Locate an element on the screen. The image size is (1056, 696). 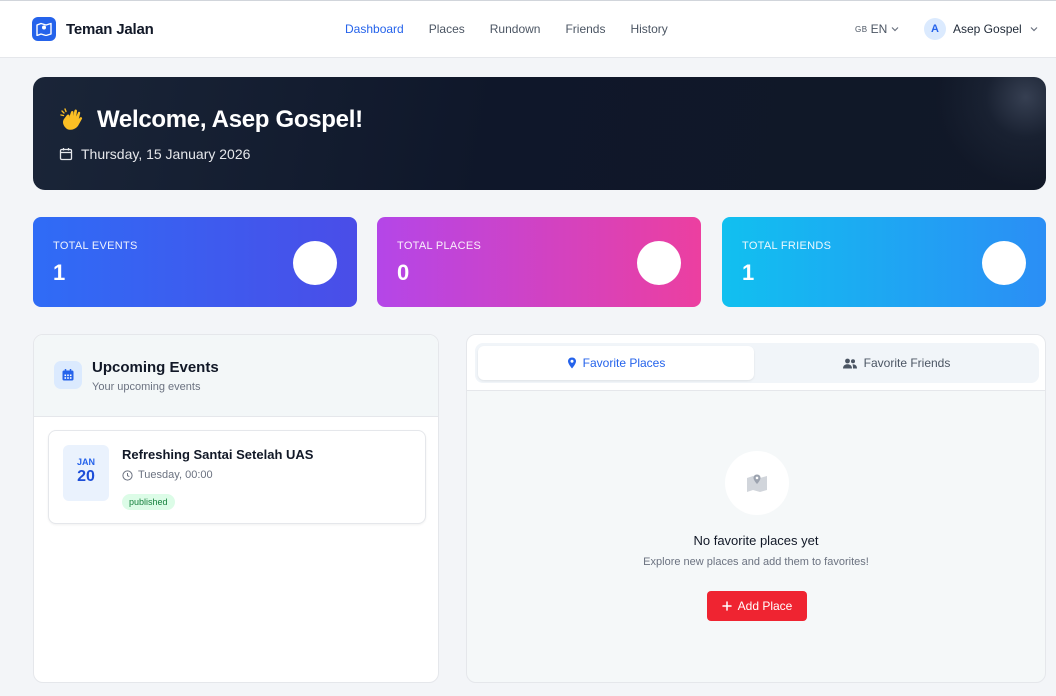
stat-card-total-places: TOTAL PLACES 0 is located at coordinates (539, 262).